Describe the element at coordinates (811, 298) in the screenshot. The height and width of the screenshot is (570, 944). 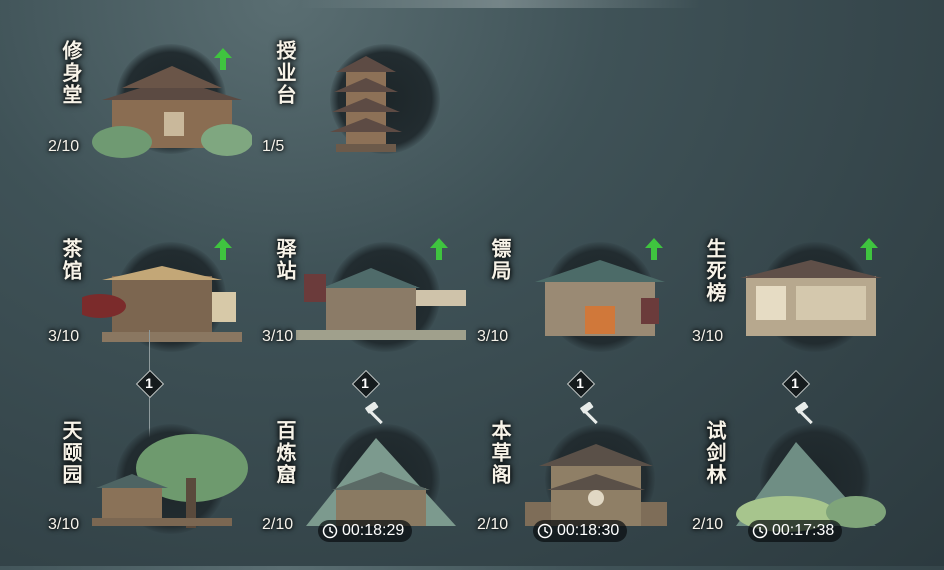
I see `shengsibang-illustration` at that location.